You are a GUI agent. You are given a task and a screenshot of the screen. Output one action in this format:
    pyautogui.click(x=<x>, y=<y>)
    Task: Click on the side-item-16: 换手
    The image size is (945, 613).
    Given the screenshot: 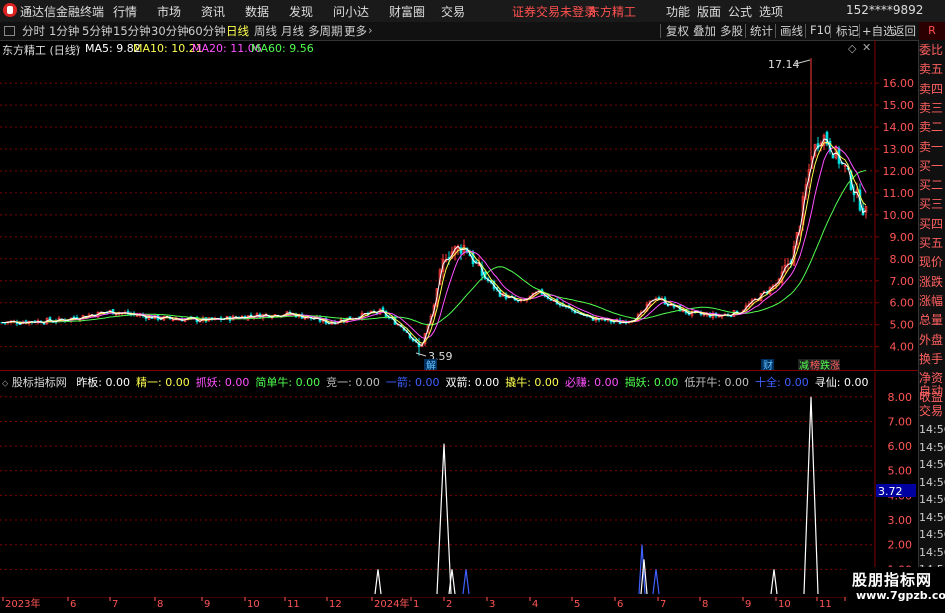 What is the action you would take?
    pyautogui.click(x=932, y=359)
    